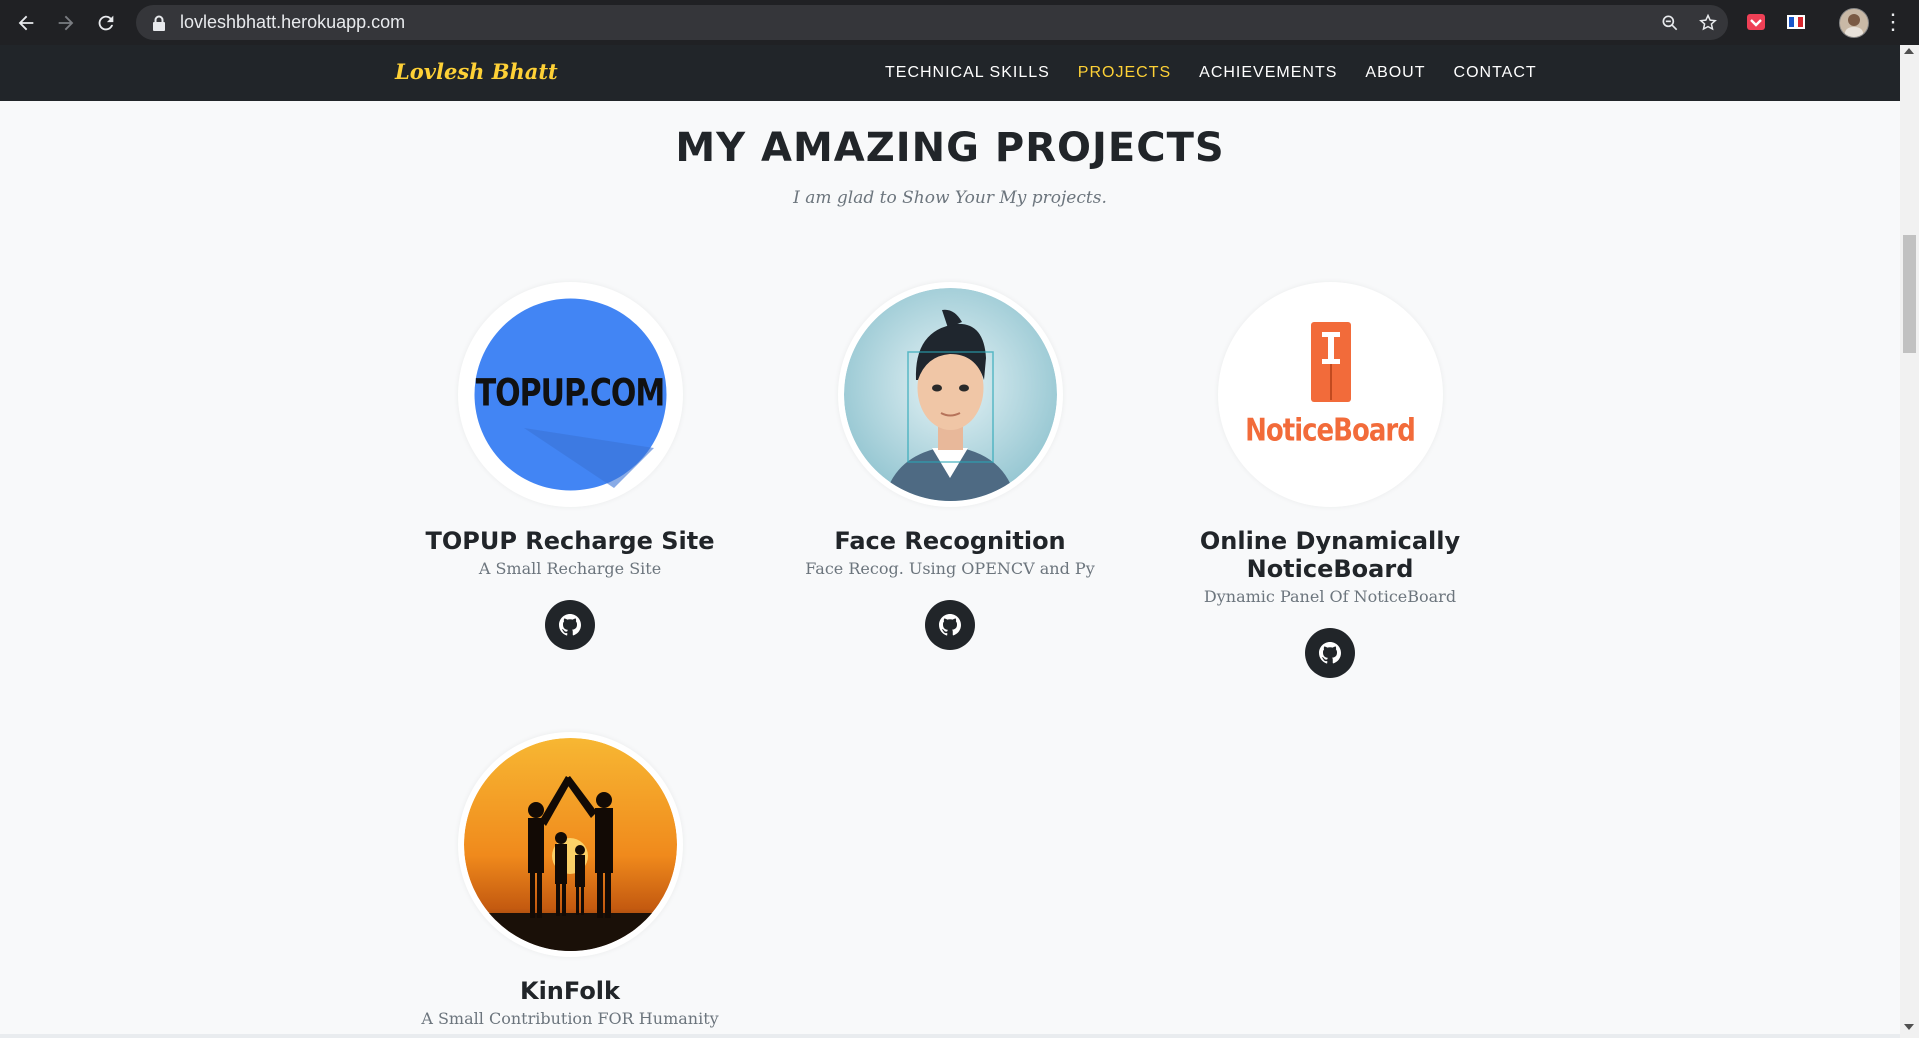 The height and width of the screenshot is (1038, 1919). I want to click on page-scrollbar, so click(1909, 541).